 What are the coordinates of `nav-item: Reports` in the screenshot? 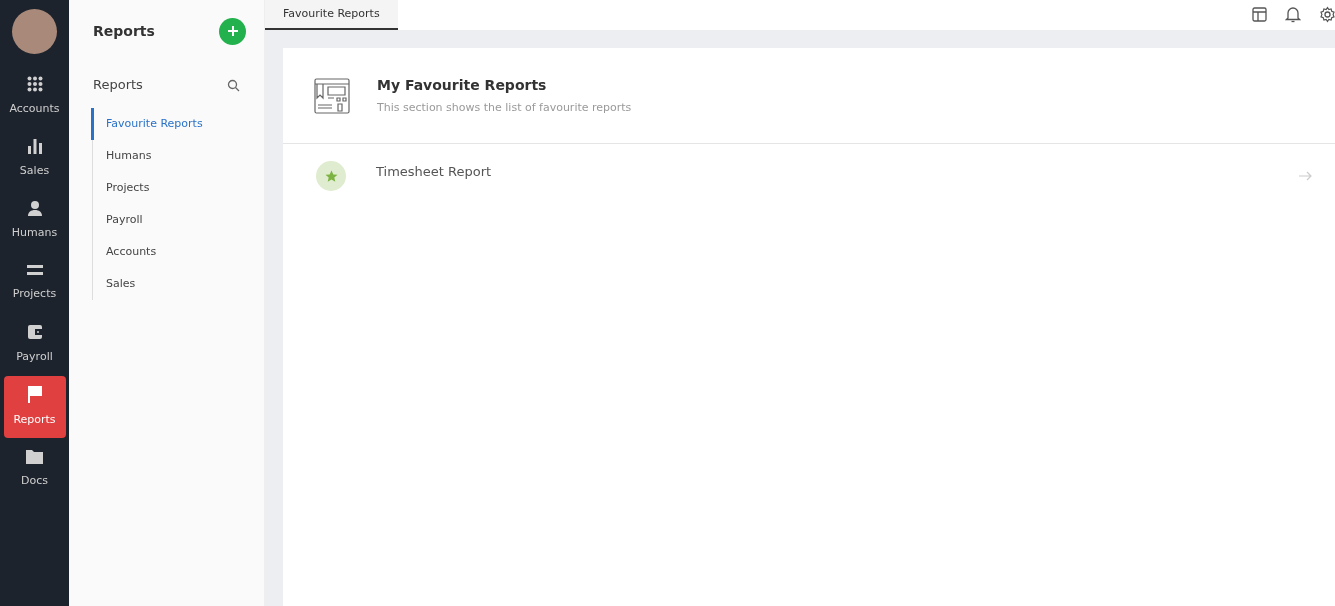 It's located at (34, 407).